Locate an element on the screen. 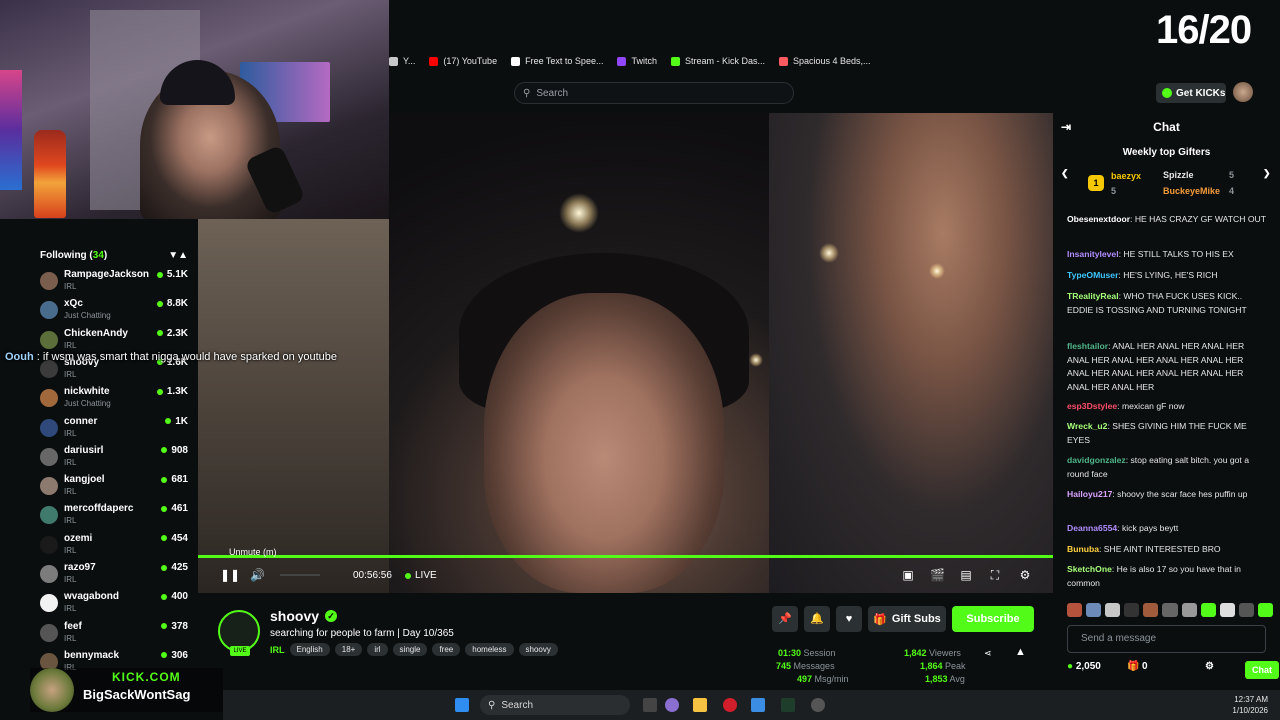  user-avatar is located at coordinates (1243, 92).